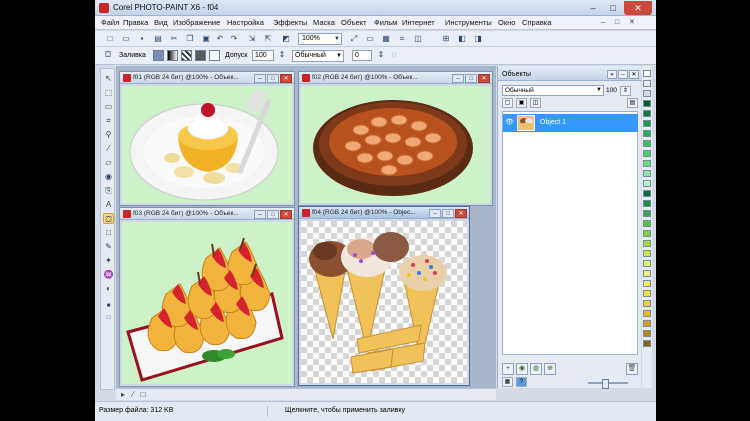  I want to click on open-folder-icon: ▭, so click(126, 39).